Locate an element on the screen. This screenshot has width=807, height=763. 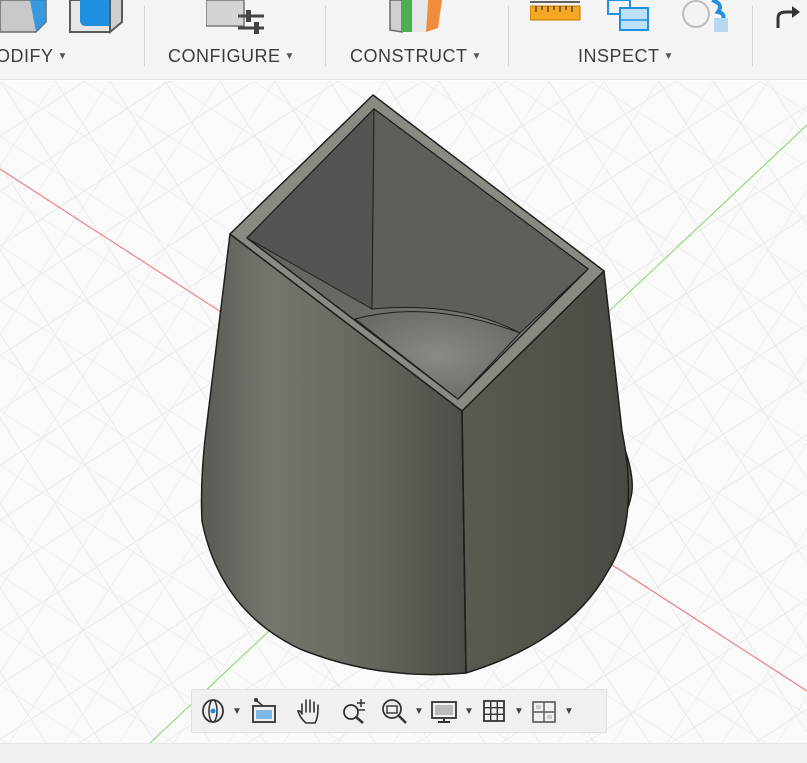
grid-snap-icon is located at coordinates (494, 711).